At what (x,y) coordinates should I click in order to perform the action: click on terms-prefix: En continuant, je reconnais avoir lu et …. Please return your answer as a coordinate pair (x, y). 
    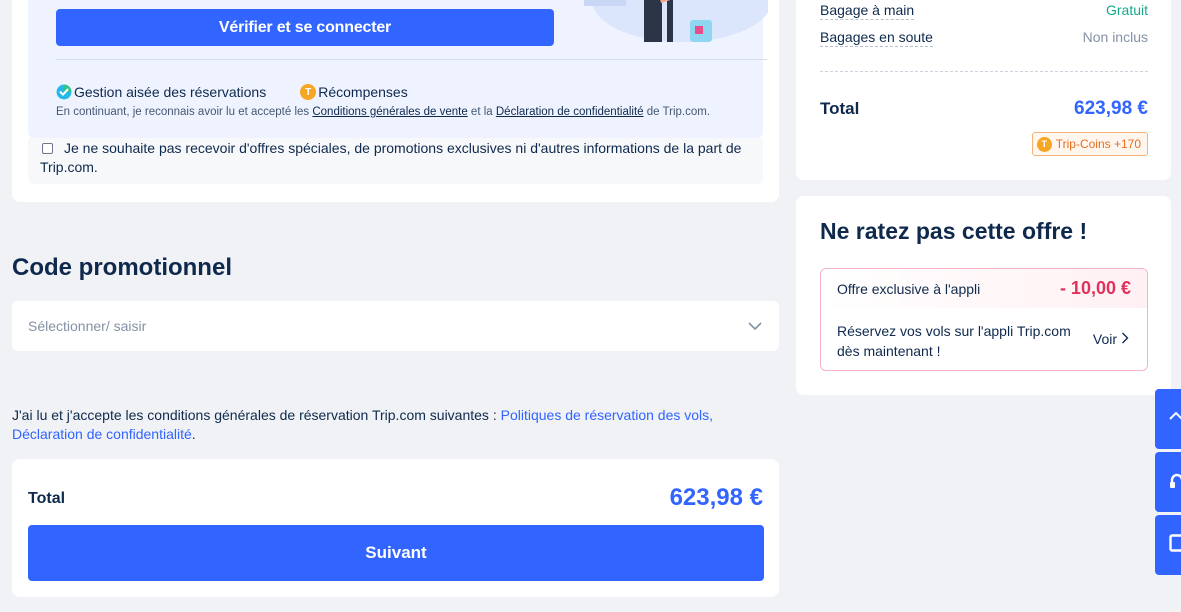
    Looking at the image, I should click on (183, 112).